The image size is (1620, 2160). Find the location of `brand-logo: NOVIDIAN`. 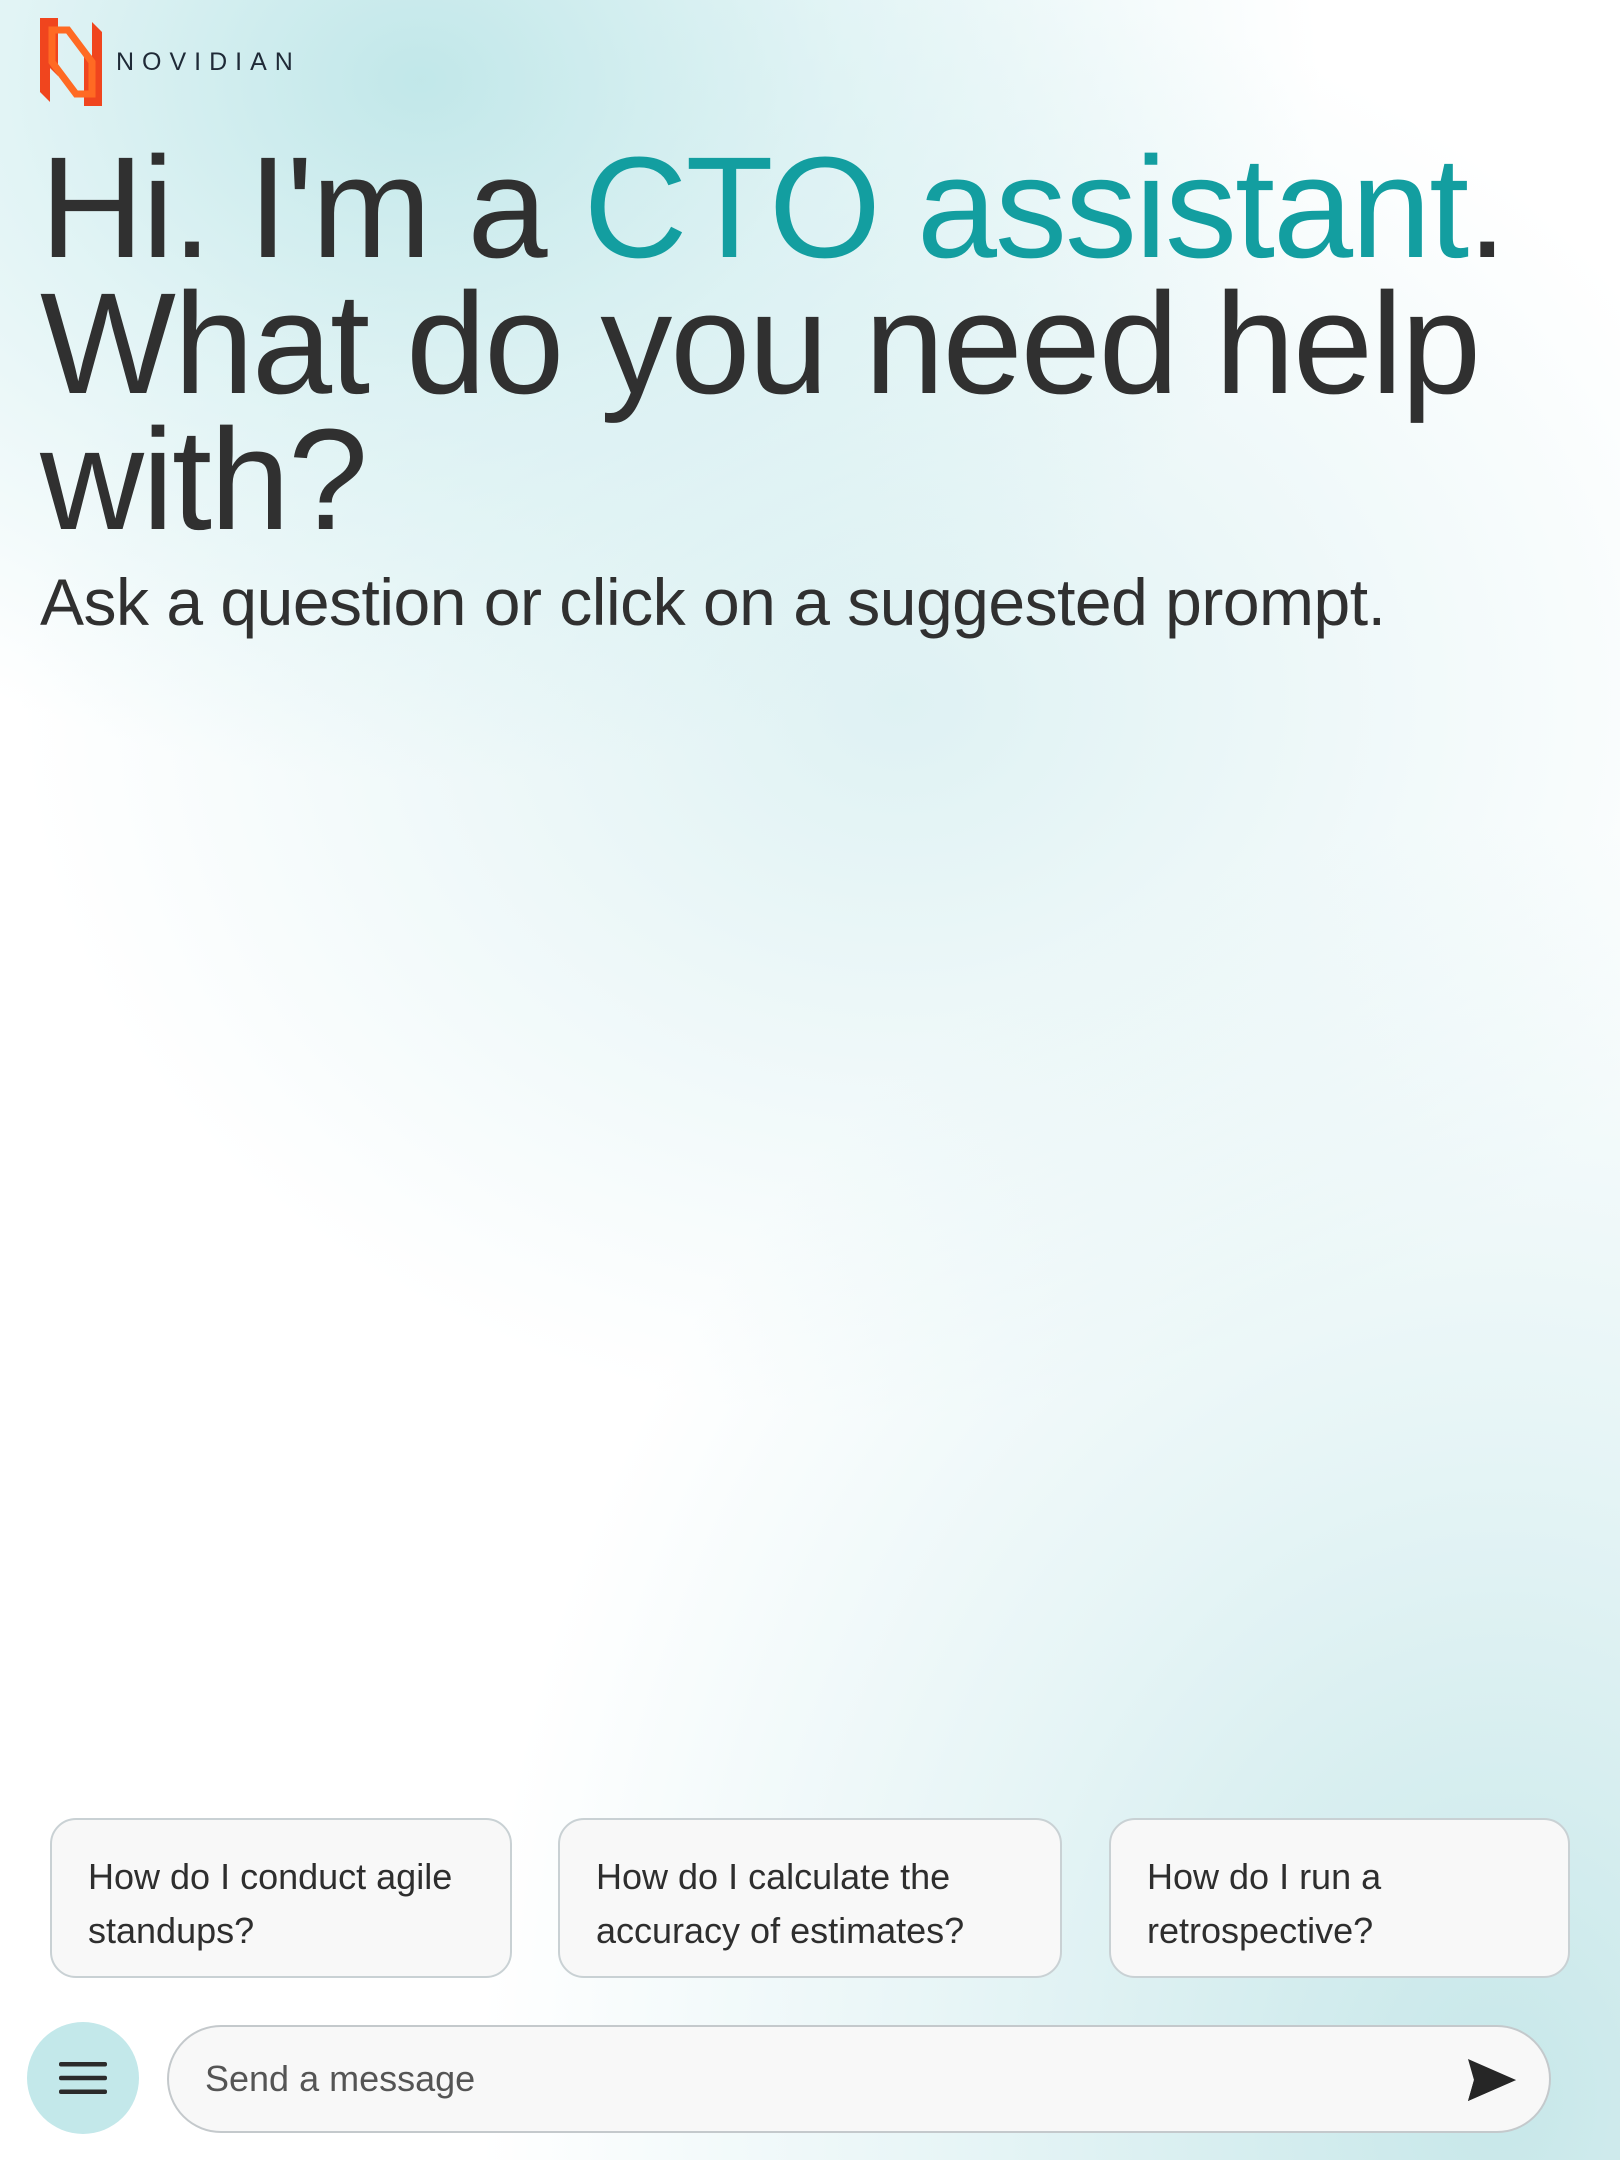

brand-logo: NOVIDIAN is located at coordinates (169, 62).